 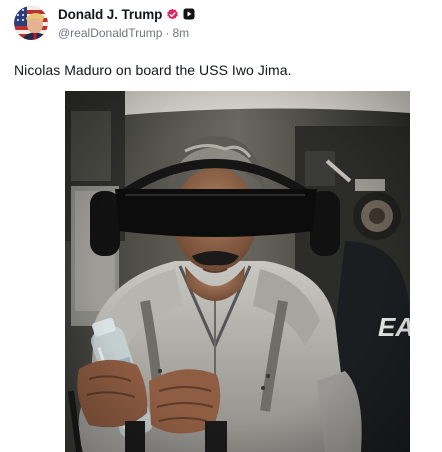 What do you see at coordinates (189, 14) in the screenshot?
I see `play-square-icon` at bounding box center [189, 14].